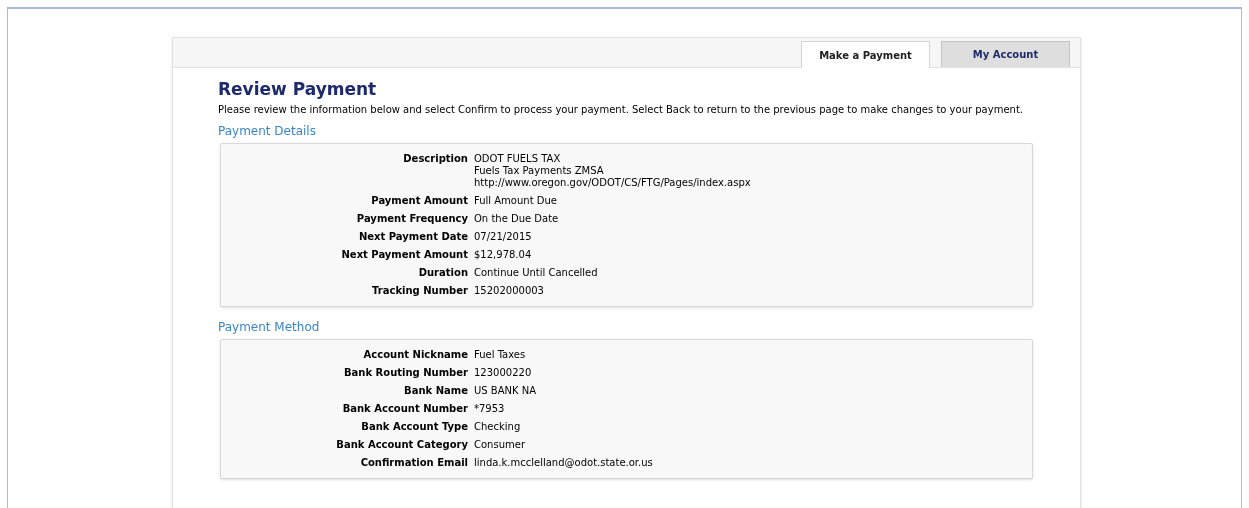 Image resolution: width=1249 pixels, height=508 pixels. What do you see at coordinates (489, 409) in the screenshot?
I see `field-value: *7953` at bounding box center [489, 409].